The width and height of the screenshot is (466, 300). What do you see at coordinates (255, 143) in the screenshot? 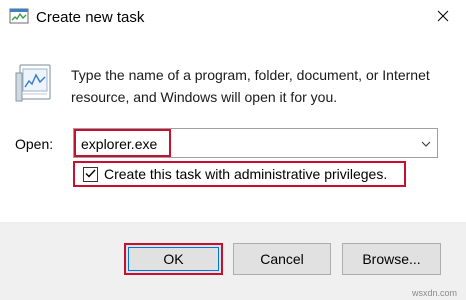
I see `open-combobox: explorer.exe` at bounding box center [255, 143].